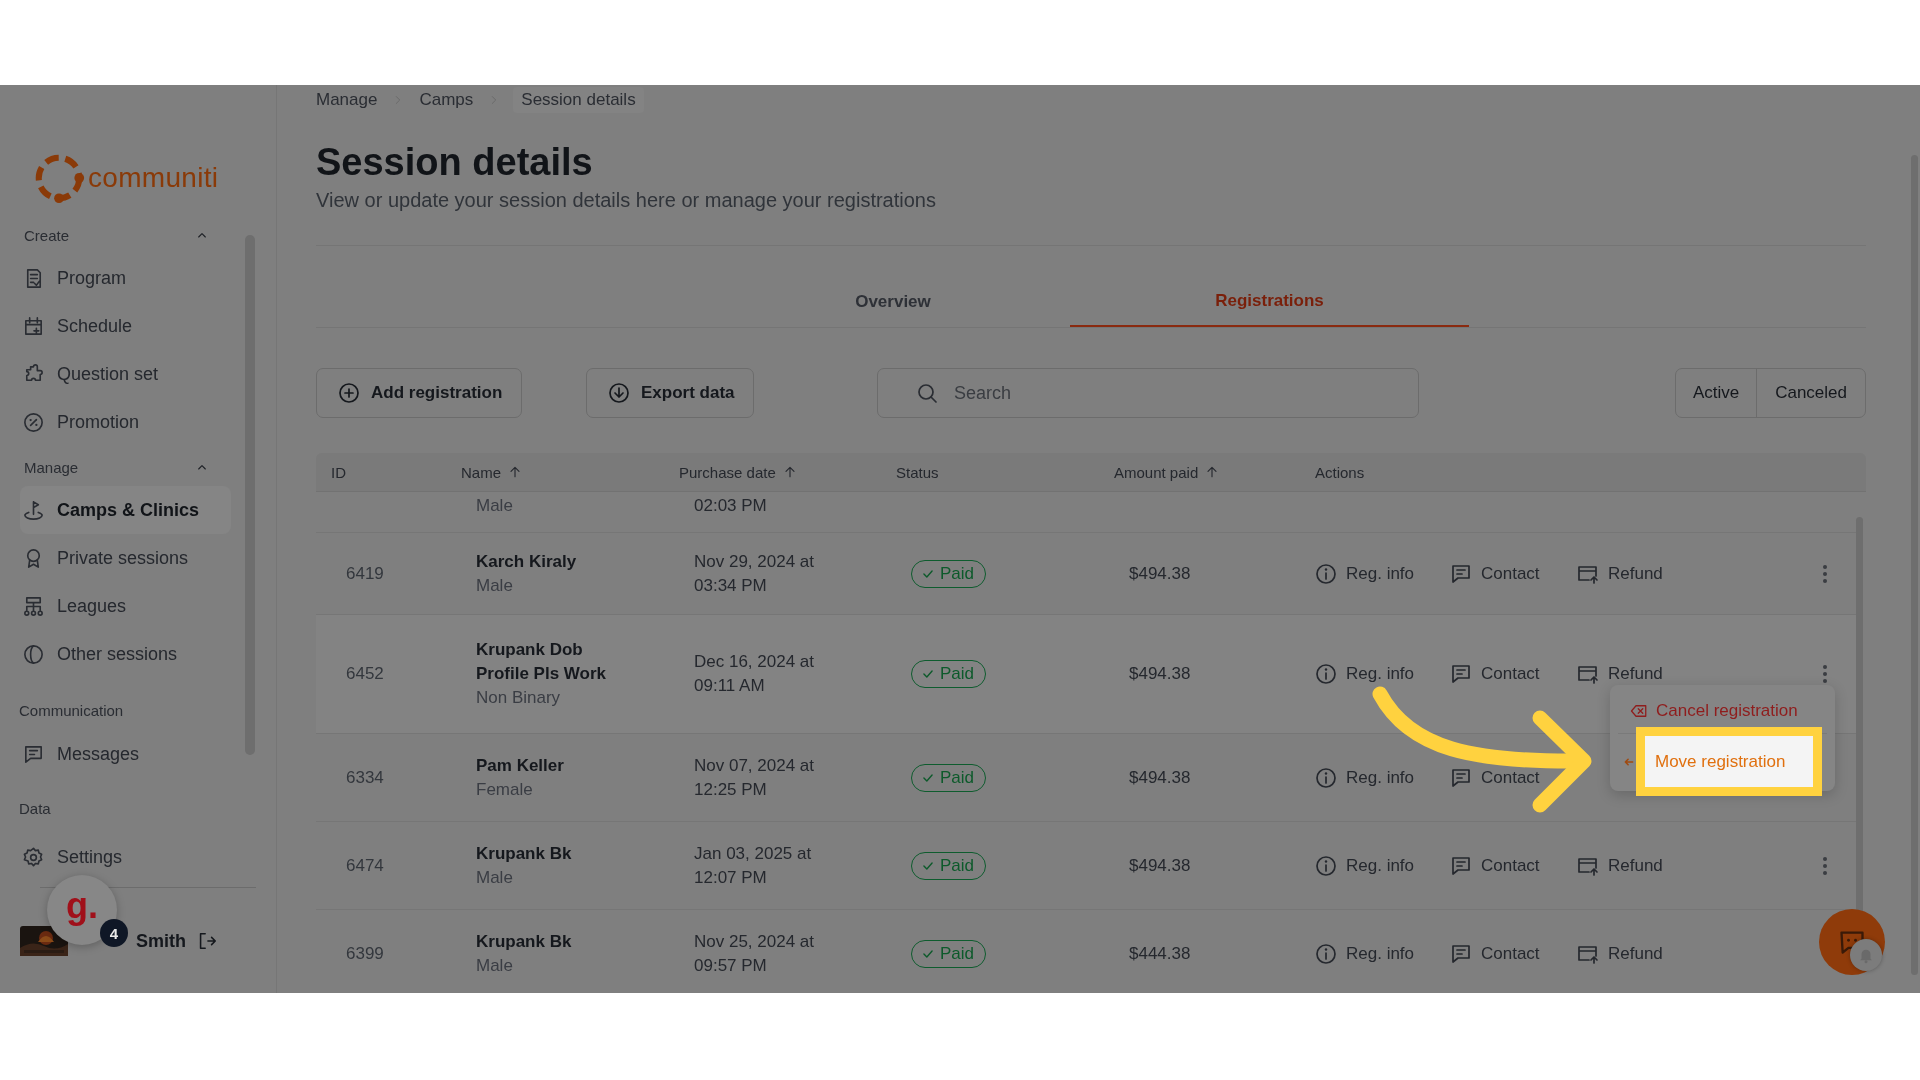  Describe the element at coordinates (365, 777) in the screenshot. I see `table-cell-text: 6334` at that location.